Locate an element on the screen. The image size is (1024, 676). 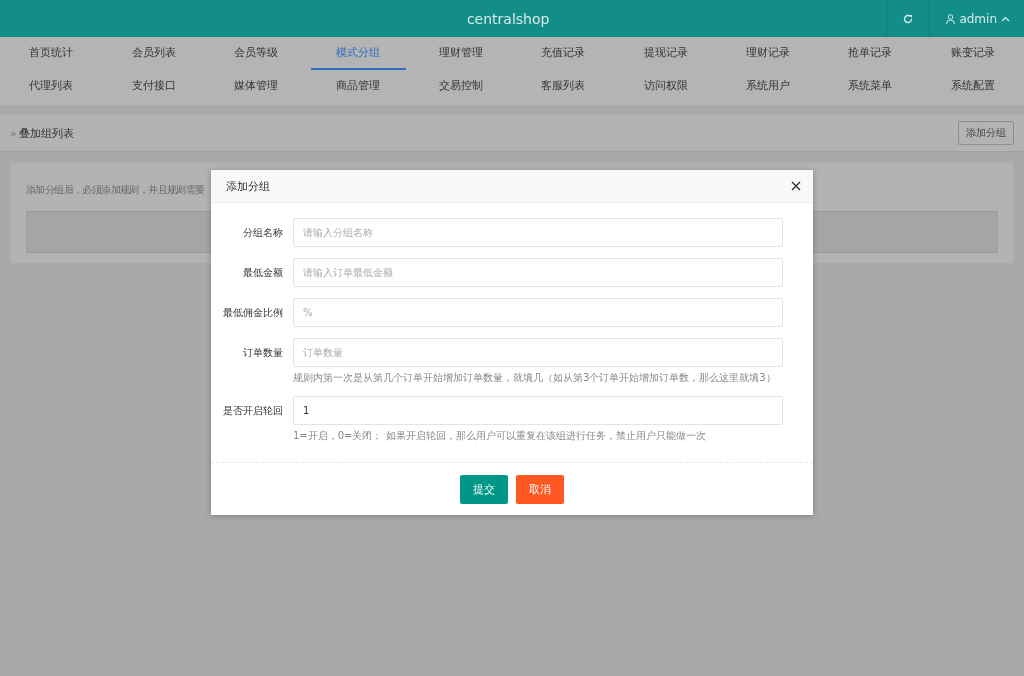
nav-tab: 抢单记录 is located at coordinates (870, 53).